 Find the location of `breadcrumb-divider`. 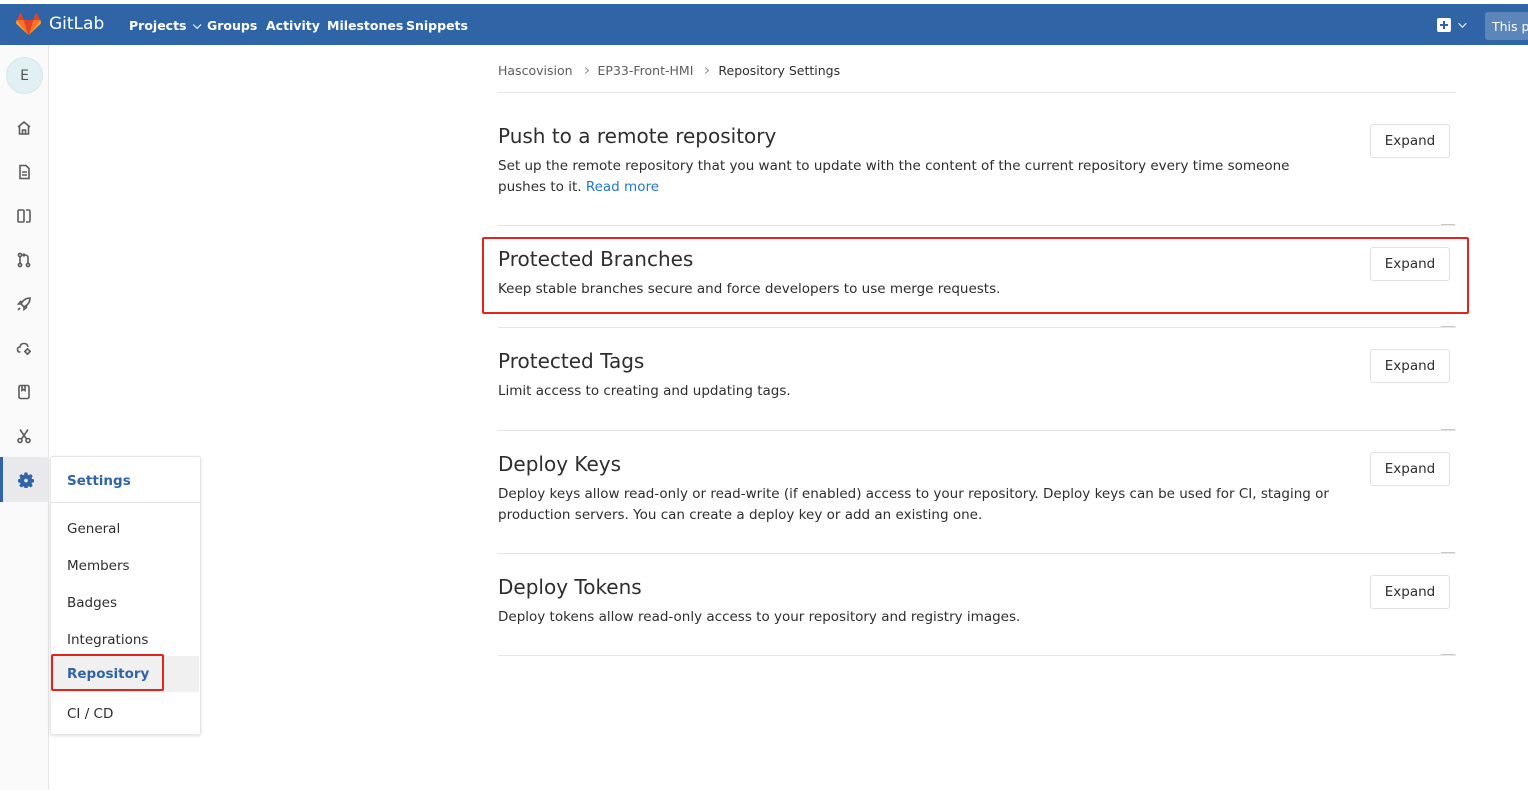

breadcrumb-divider is located at coordinates (977, 92).